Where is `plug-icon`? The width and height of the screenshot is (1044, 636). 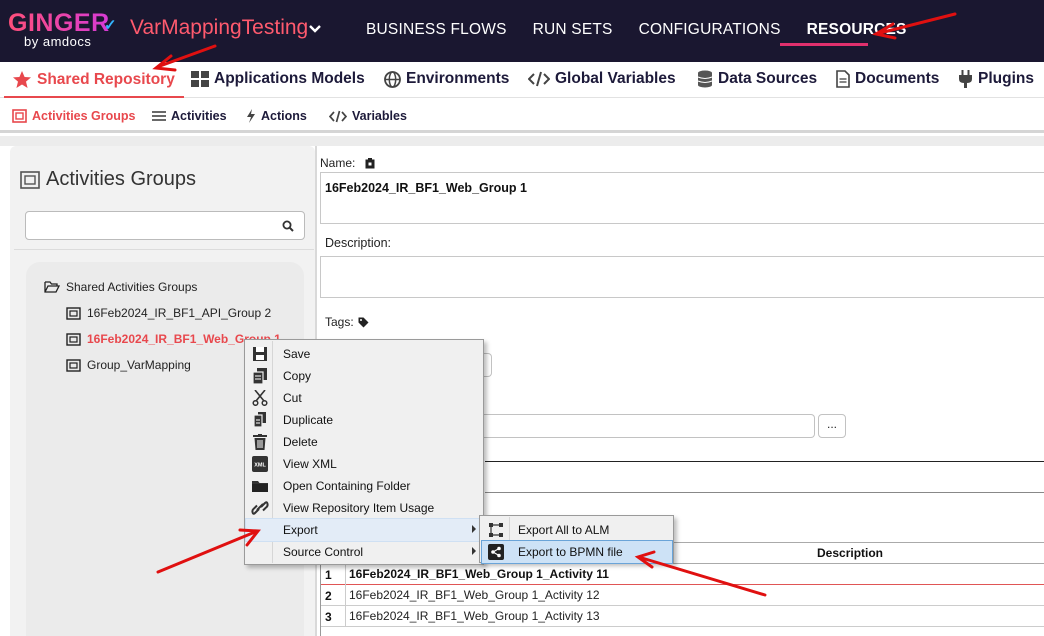
plug-icon is located at coordinates (965, 79).